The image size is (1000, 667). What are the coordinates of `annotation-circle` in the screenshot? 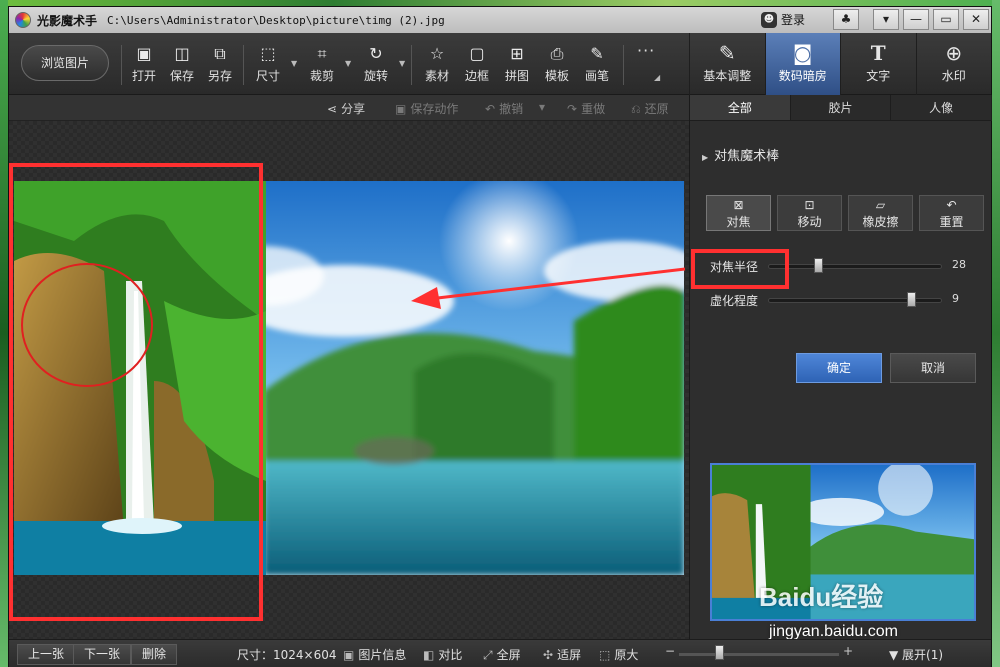 It's located at (87, 325).